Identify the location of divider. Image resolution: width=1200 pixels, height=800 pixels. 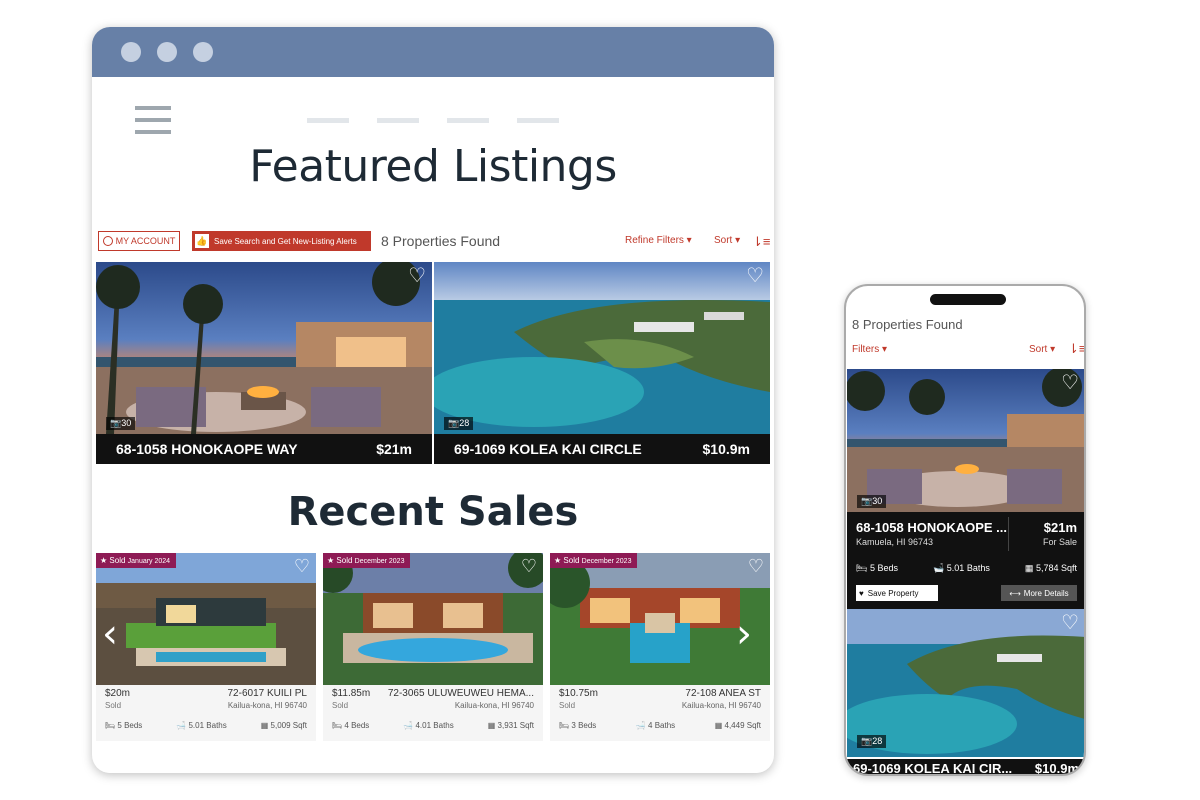
(1008, 534).